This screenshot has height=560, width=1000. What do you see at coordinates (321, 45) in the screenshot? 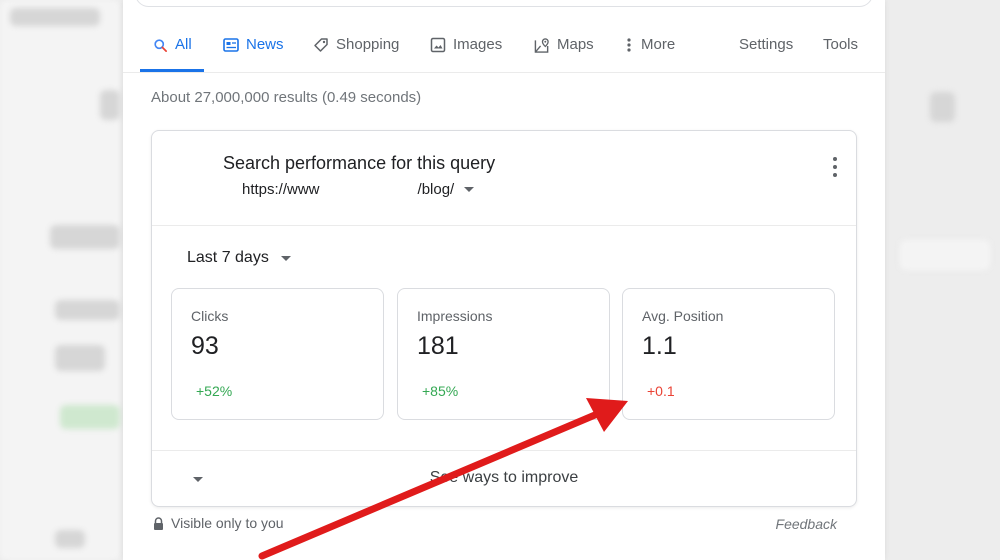
I see `tag-icon` at bounding box center [321, 45].